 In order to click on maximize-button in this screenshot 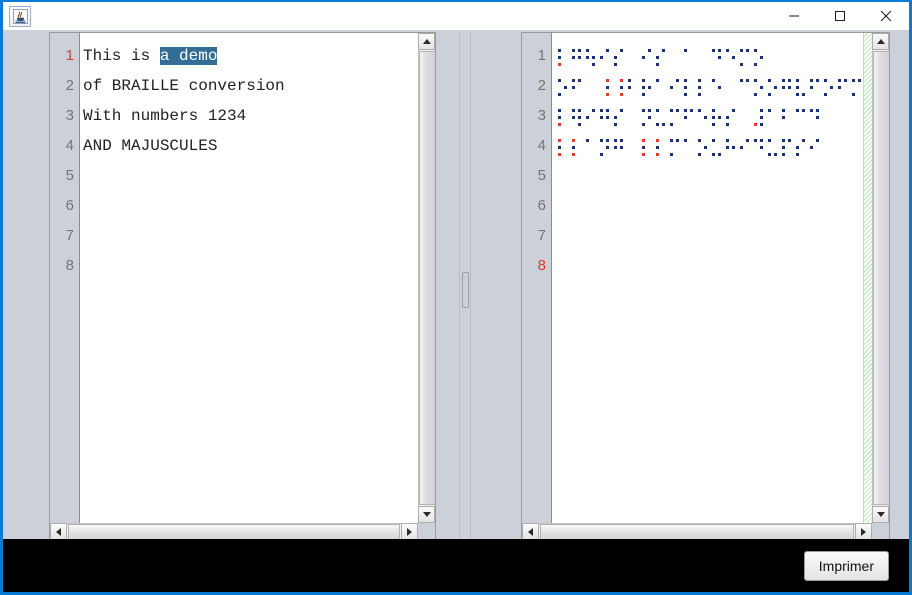, I will do `click(840, 16)`.